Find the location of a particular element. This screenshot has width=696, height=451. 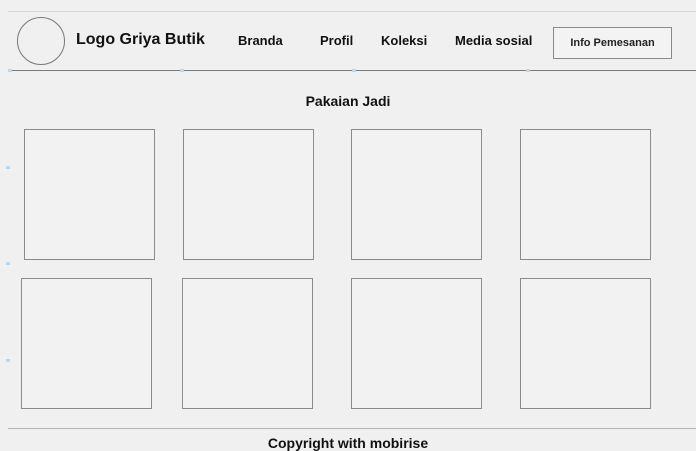

logo-placeholder-icon is located at coordinates (41, 41).